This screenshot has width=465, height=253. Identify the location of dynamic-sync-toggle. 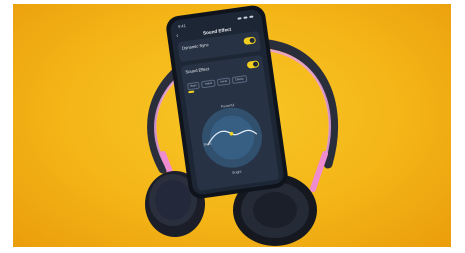
(250, 41).